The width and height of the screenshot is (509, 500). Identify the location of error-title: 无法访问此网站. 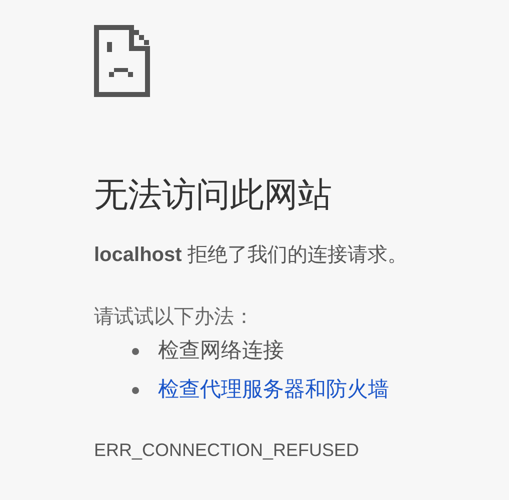
(213, 195).